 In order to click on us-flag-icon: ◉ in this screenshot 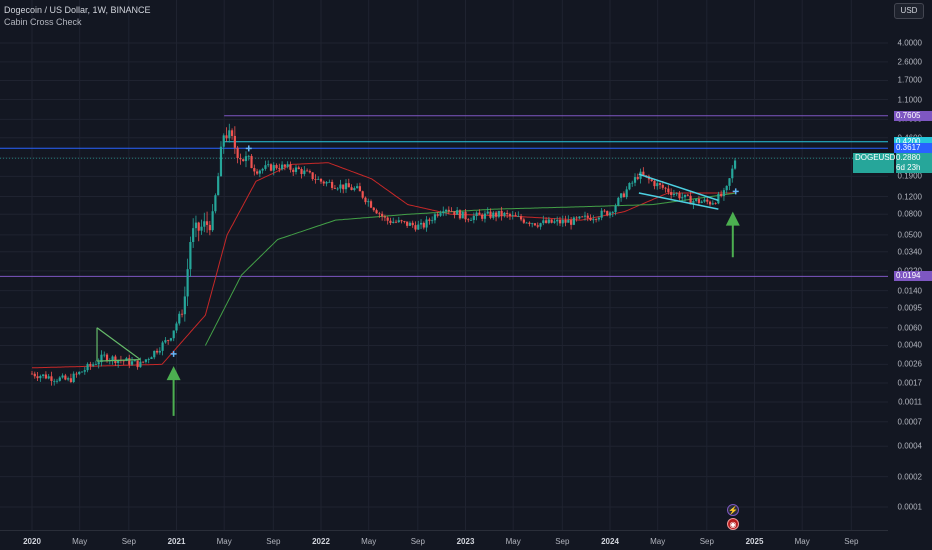, I will do `click(733, 524)`.